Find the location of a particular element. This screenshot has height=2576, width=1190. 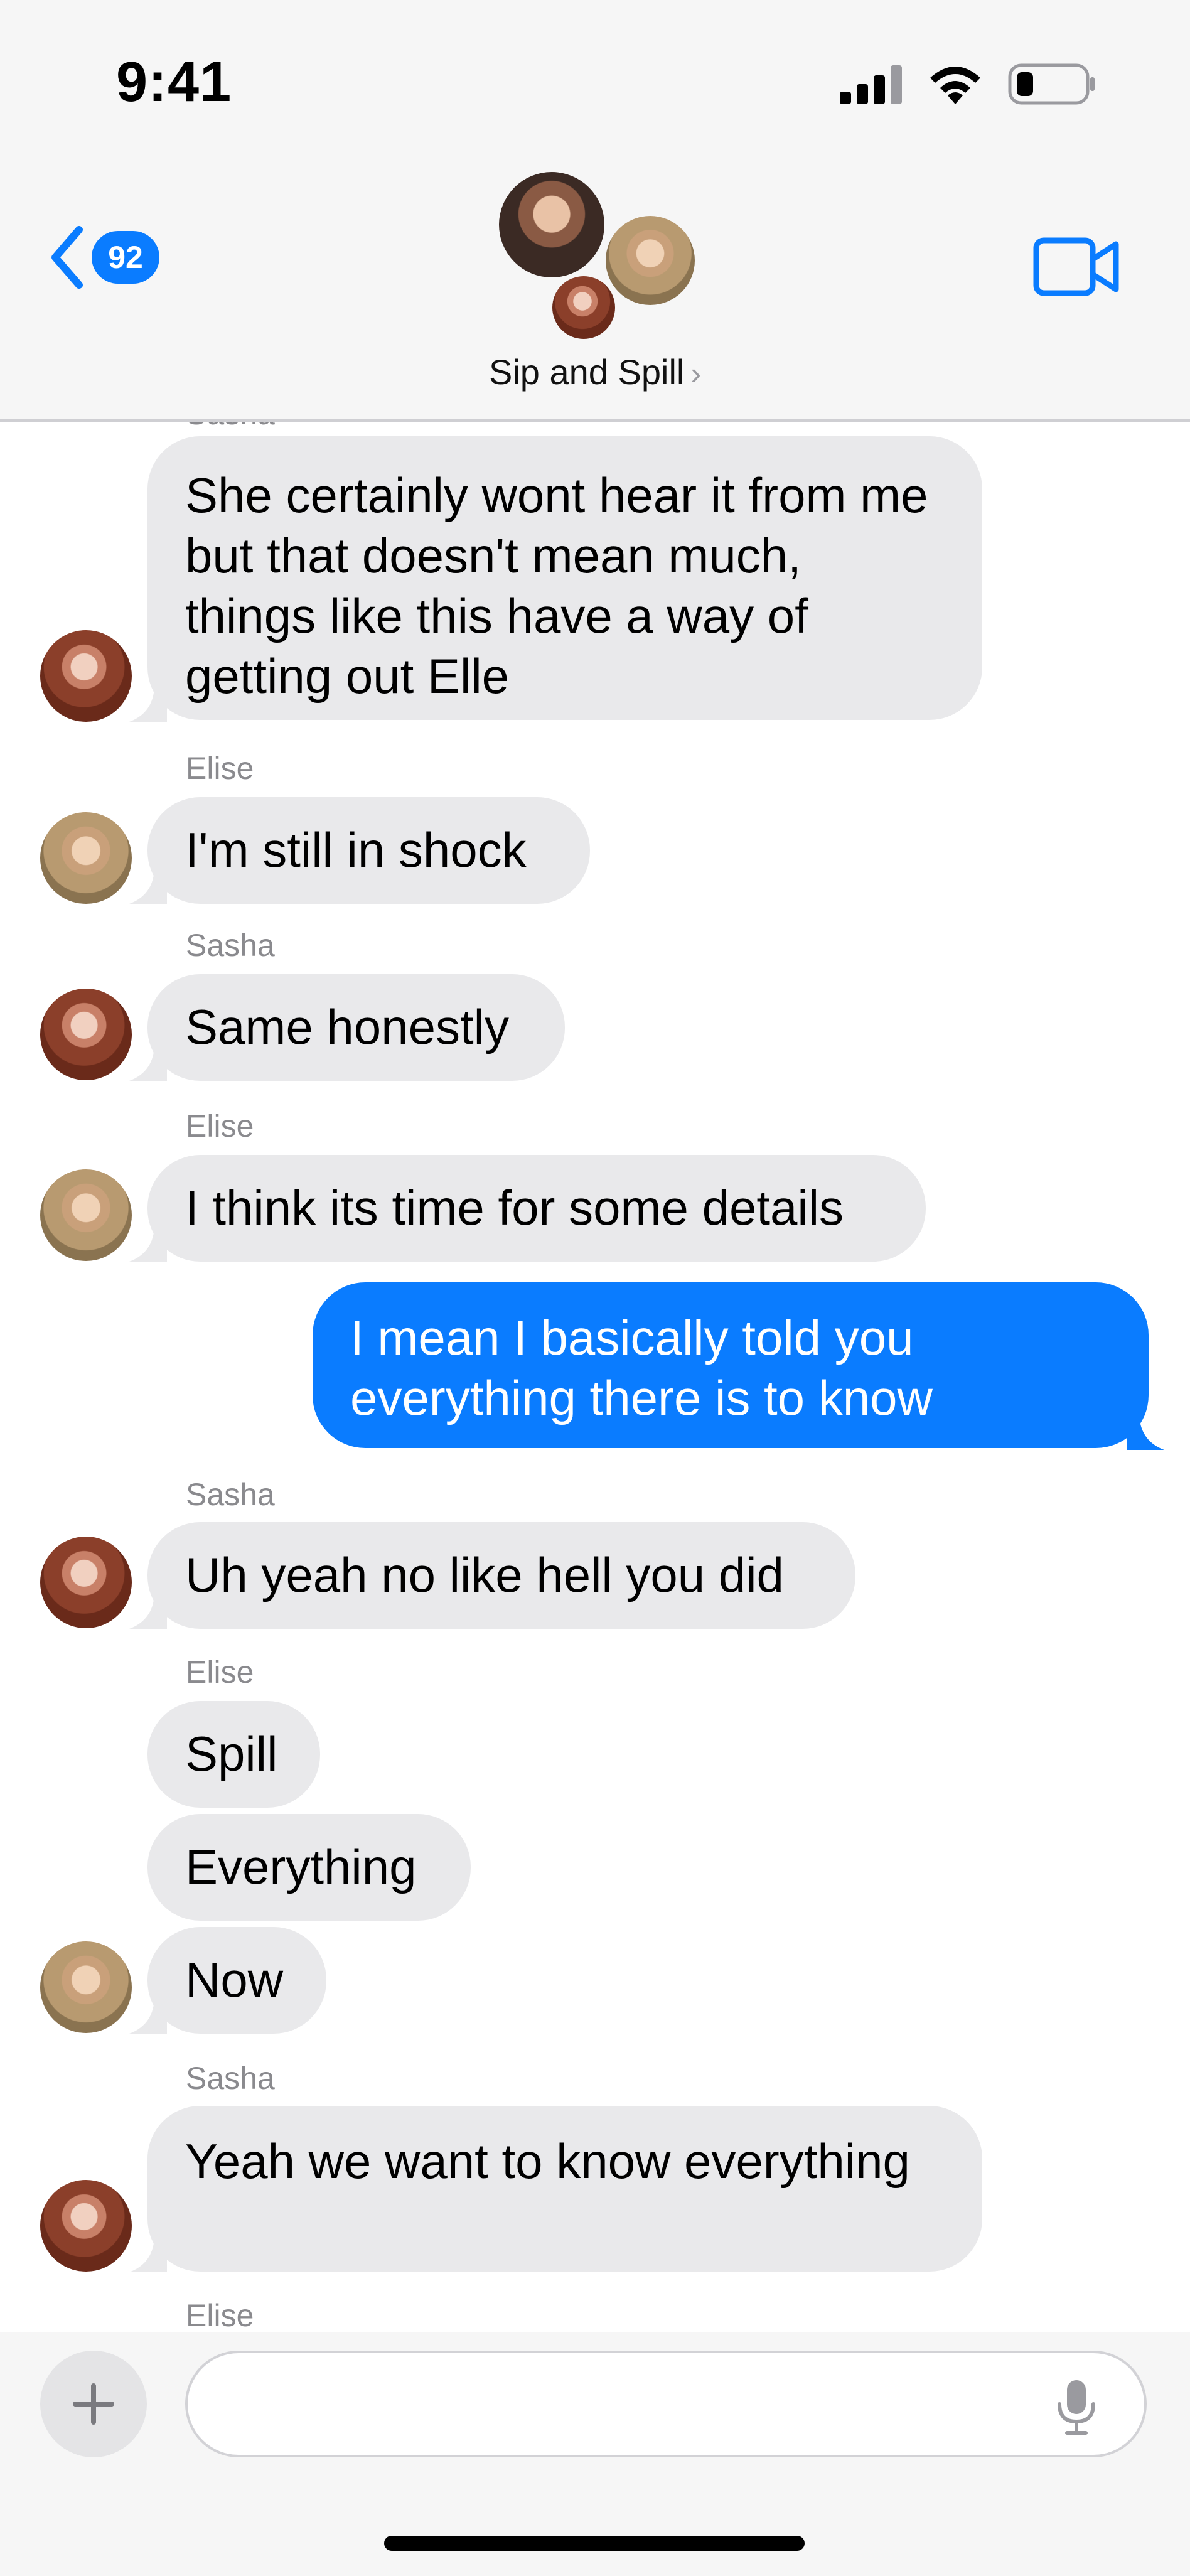

group-name-button: Sip and Spill › is located at coordinates (595, 372).